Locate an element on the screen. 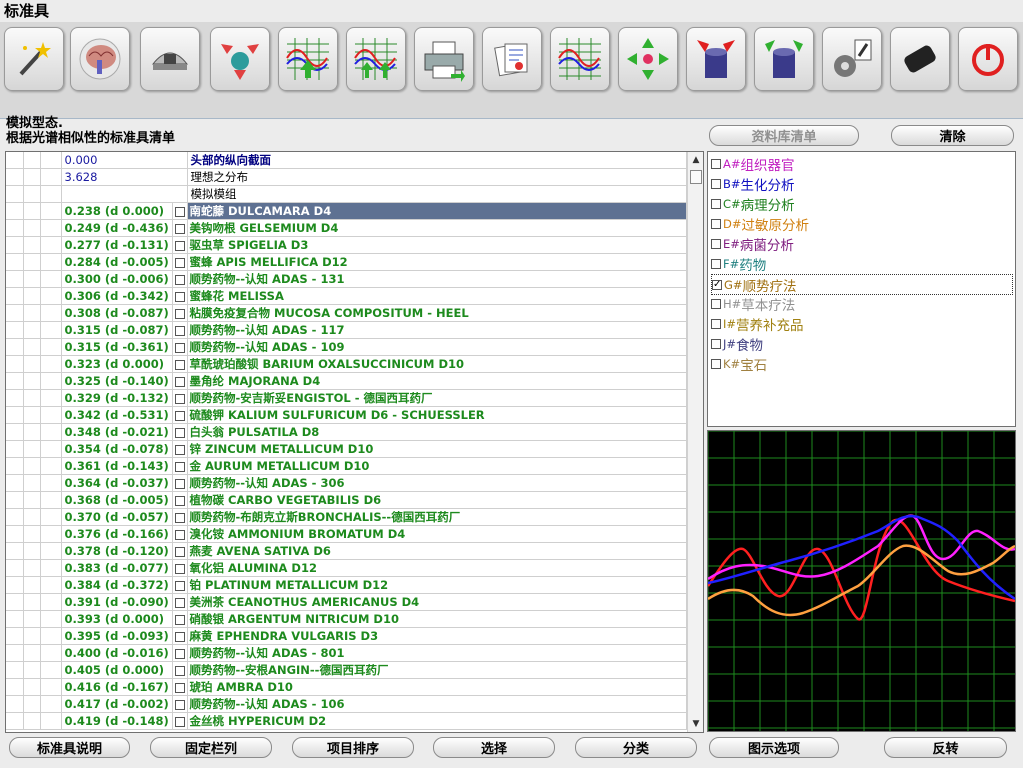  table-row: 0.364 (d -0.037) 顺势药物--认知 ADAS - 306 is located at coordinates (346, 483).